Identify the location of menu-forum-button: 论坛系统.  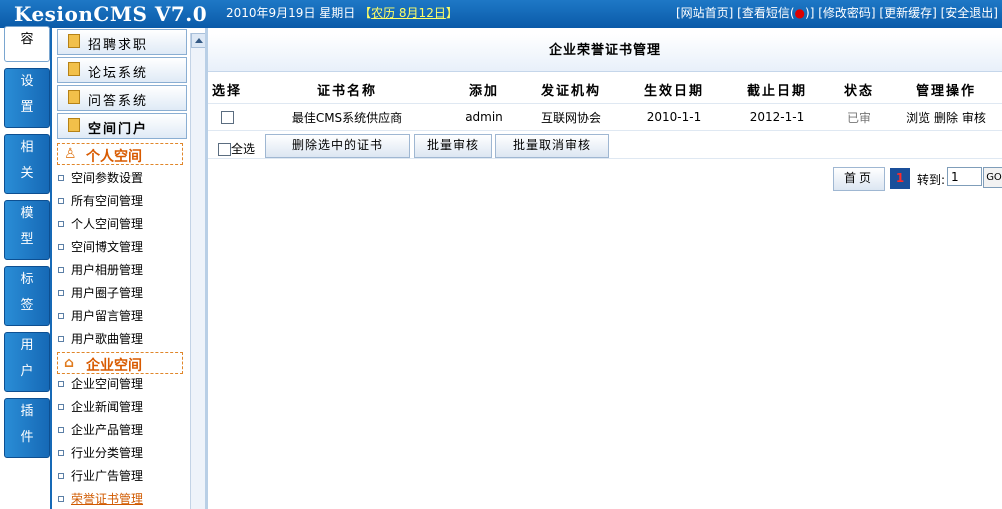
(122, 70).